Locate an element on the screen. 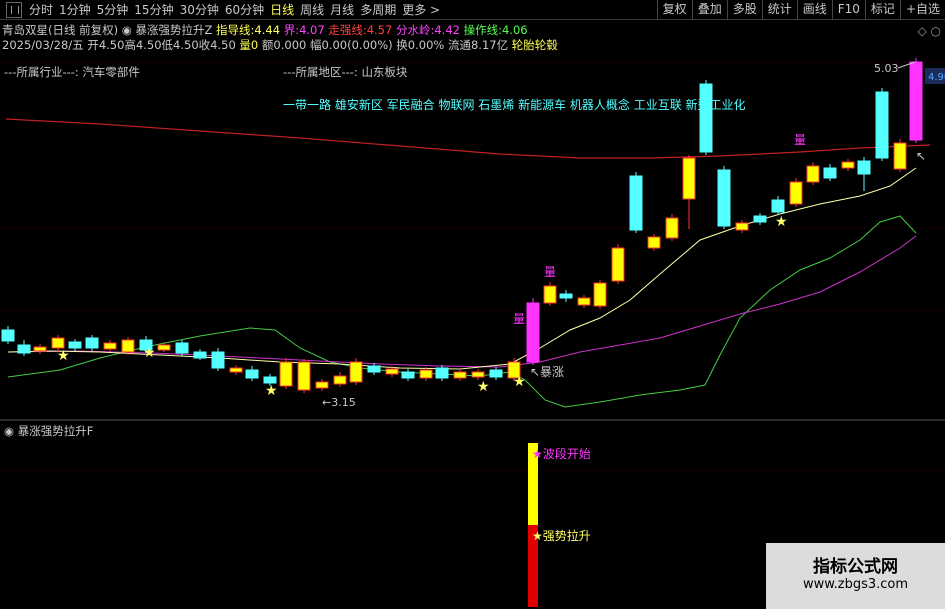 The image size is (945, 609). watermark: 指标公式网 www.zbgs3.com is located at coordinates (855, 576).